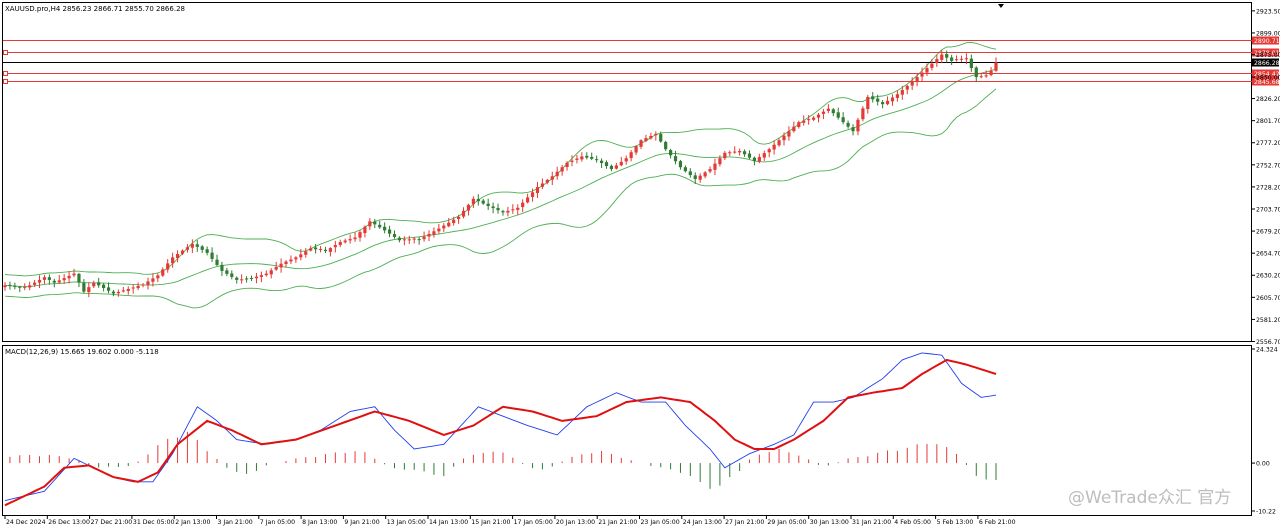 The image size is (1280, 530). What do you see at coordinates (1268, 55) in the screenshot?
I see `price-tick-label: 2875.00` at bounding box center [1268, 55].